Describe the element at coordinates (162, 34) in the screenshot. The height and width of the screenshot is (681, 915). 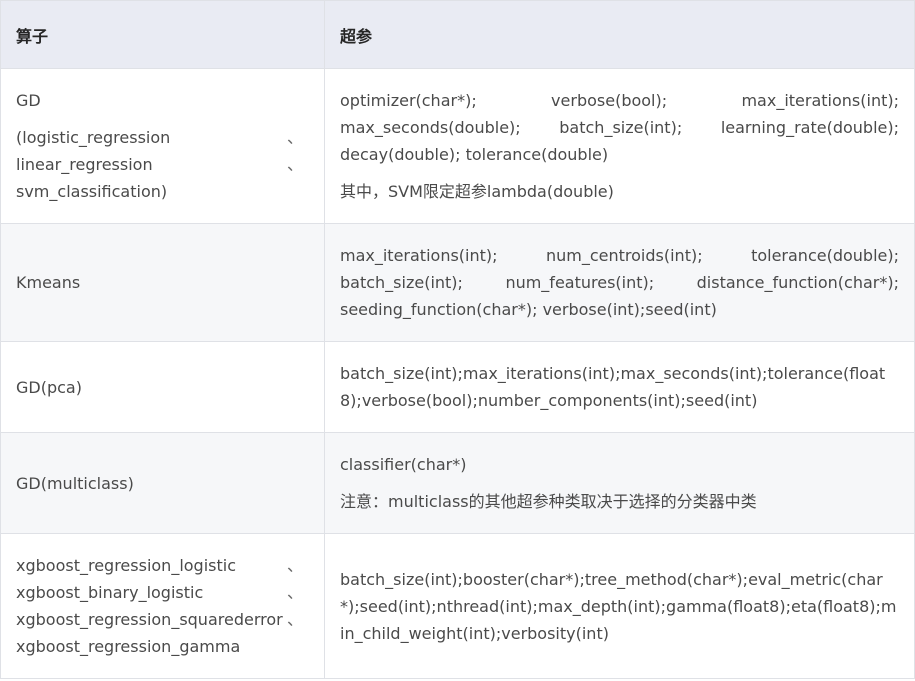
I see `header-operator: 算子` at that location.